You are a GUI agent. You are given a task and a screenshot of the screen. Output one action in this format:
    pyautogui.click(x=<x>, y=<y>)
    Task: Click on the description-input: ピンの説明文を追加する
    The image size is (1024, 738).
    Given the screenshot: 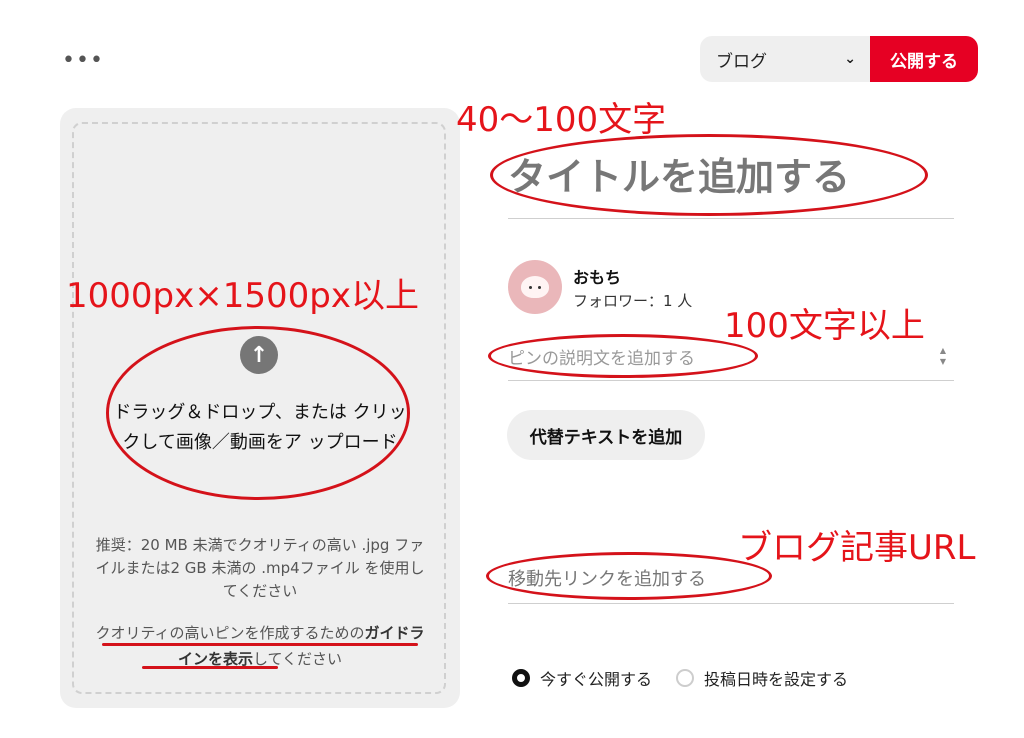 What is the action you would take?
    pyautogui.click(x=718, y=356)
    